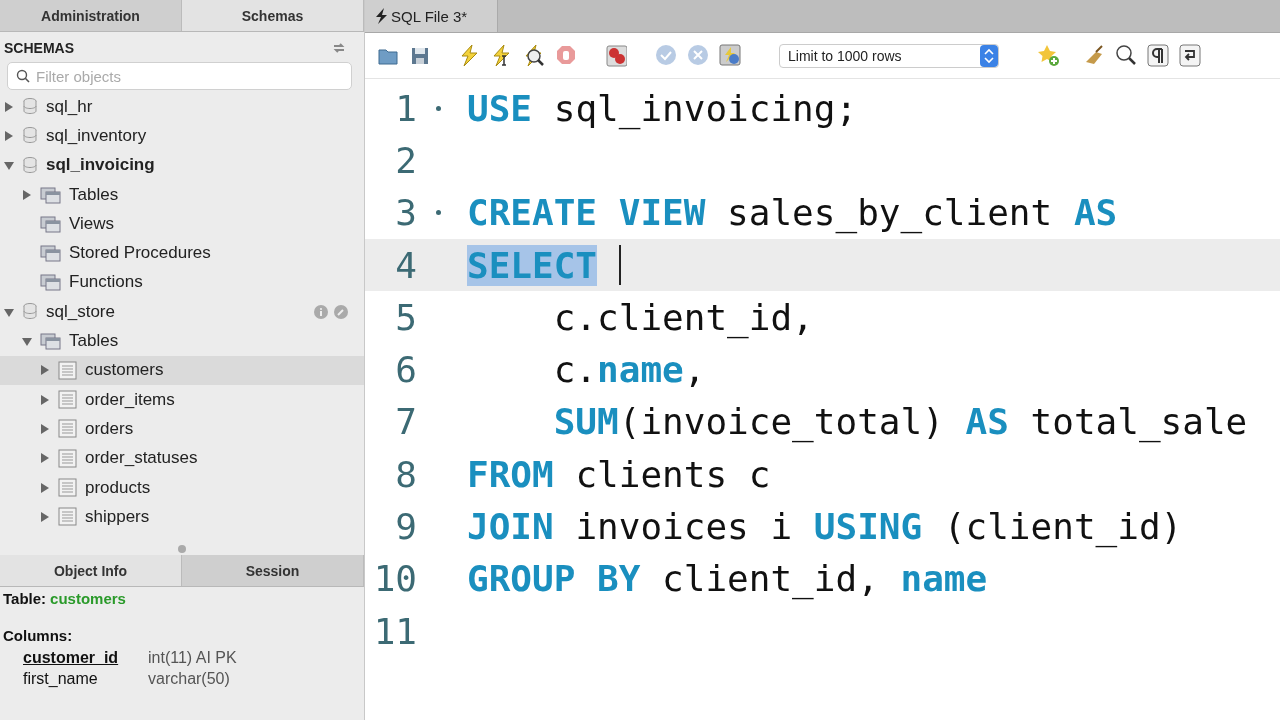 This screenshot has height=720, width=1280. What do you see at coordinates (534, 55) in the screenshot?
I see `magnifier-icon` at bounding box center [534, 55].